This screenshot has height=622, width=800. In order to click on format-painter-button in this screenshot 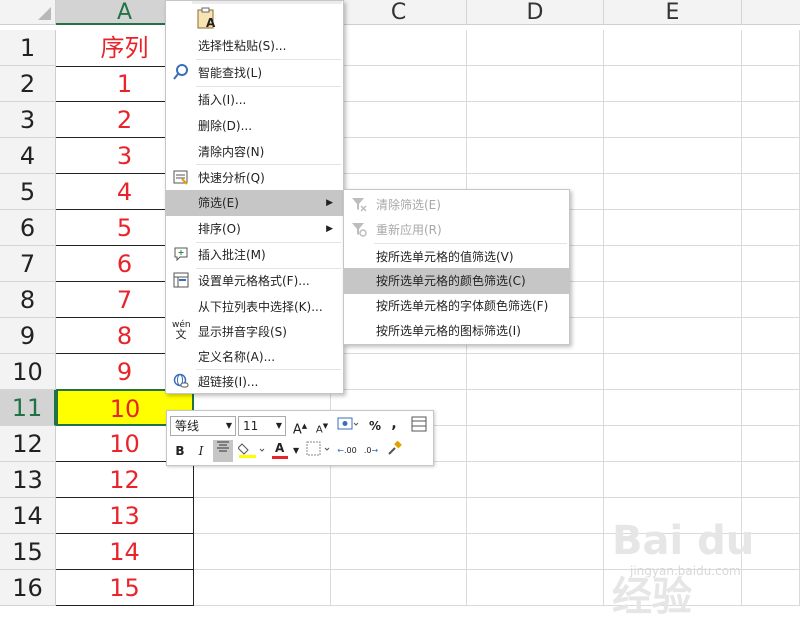, I will do `click(394, 450)`.